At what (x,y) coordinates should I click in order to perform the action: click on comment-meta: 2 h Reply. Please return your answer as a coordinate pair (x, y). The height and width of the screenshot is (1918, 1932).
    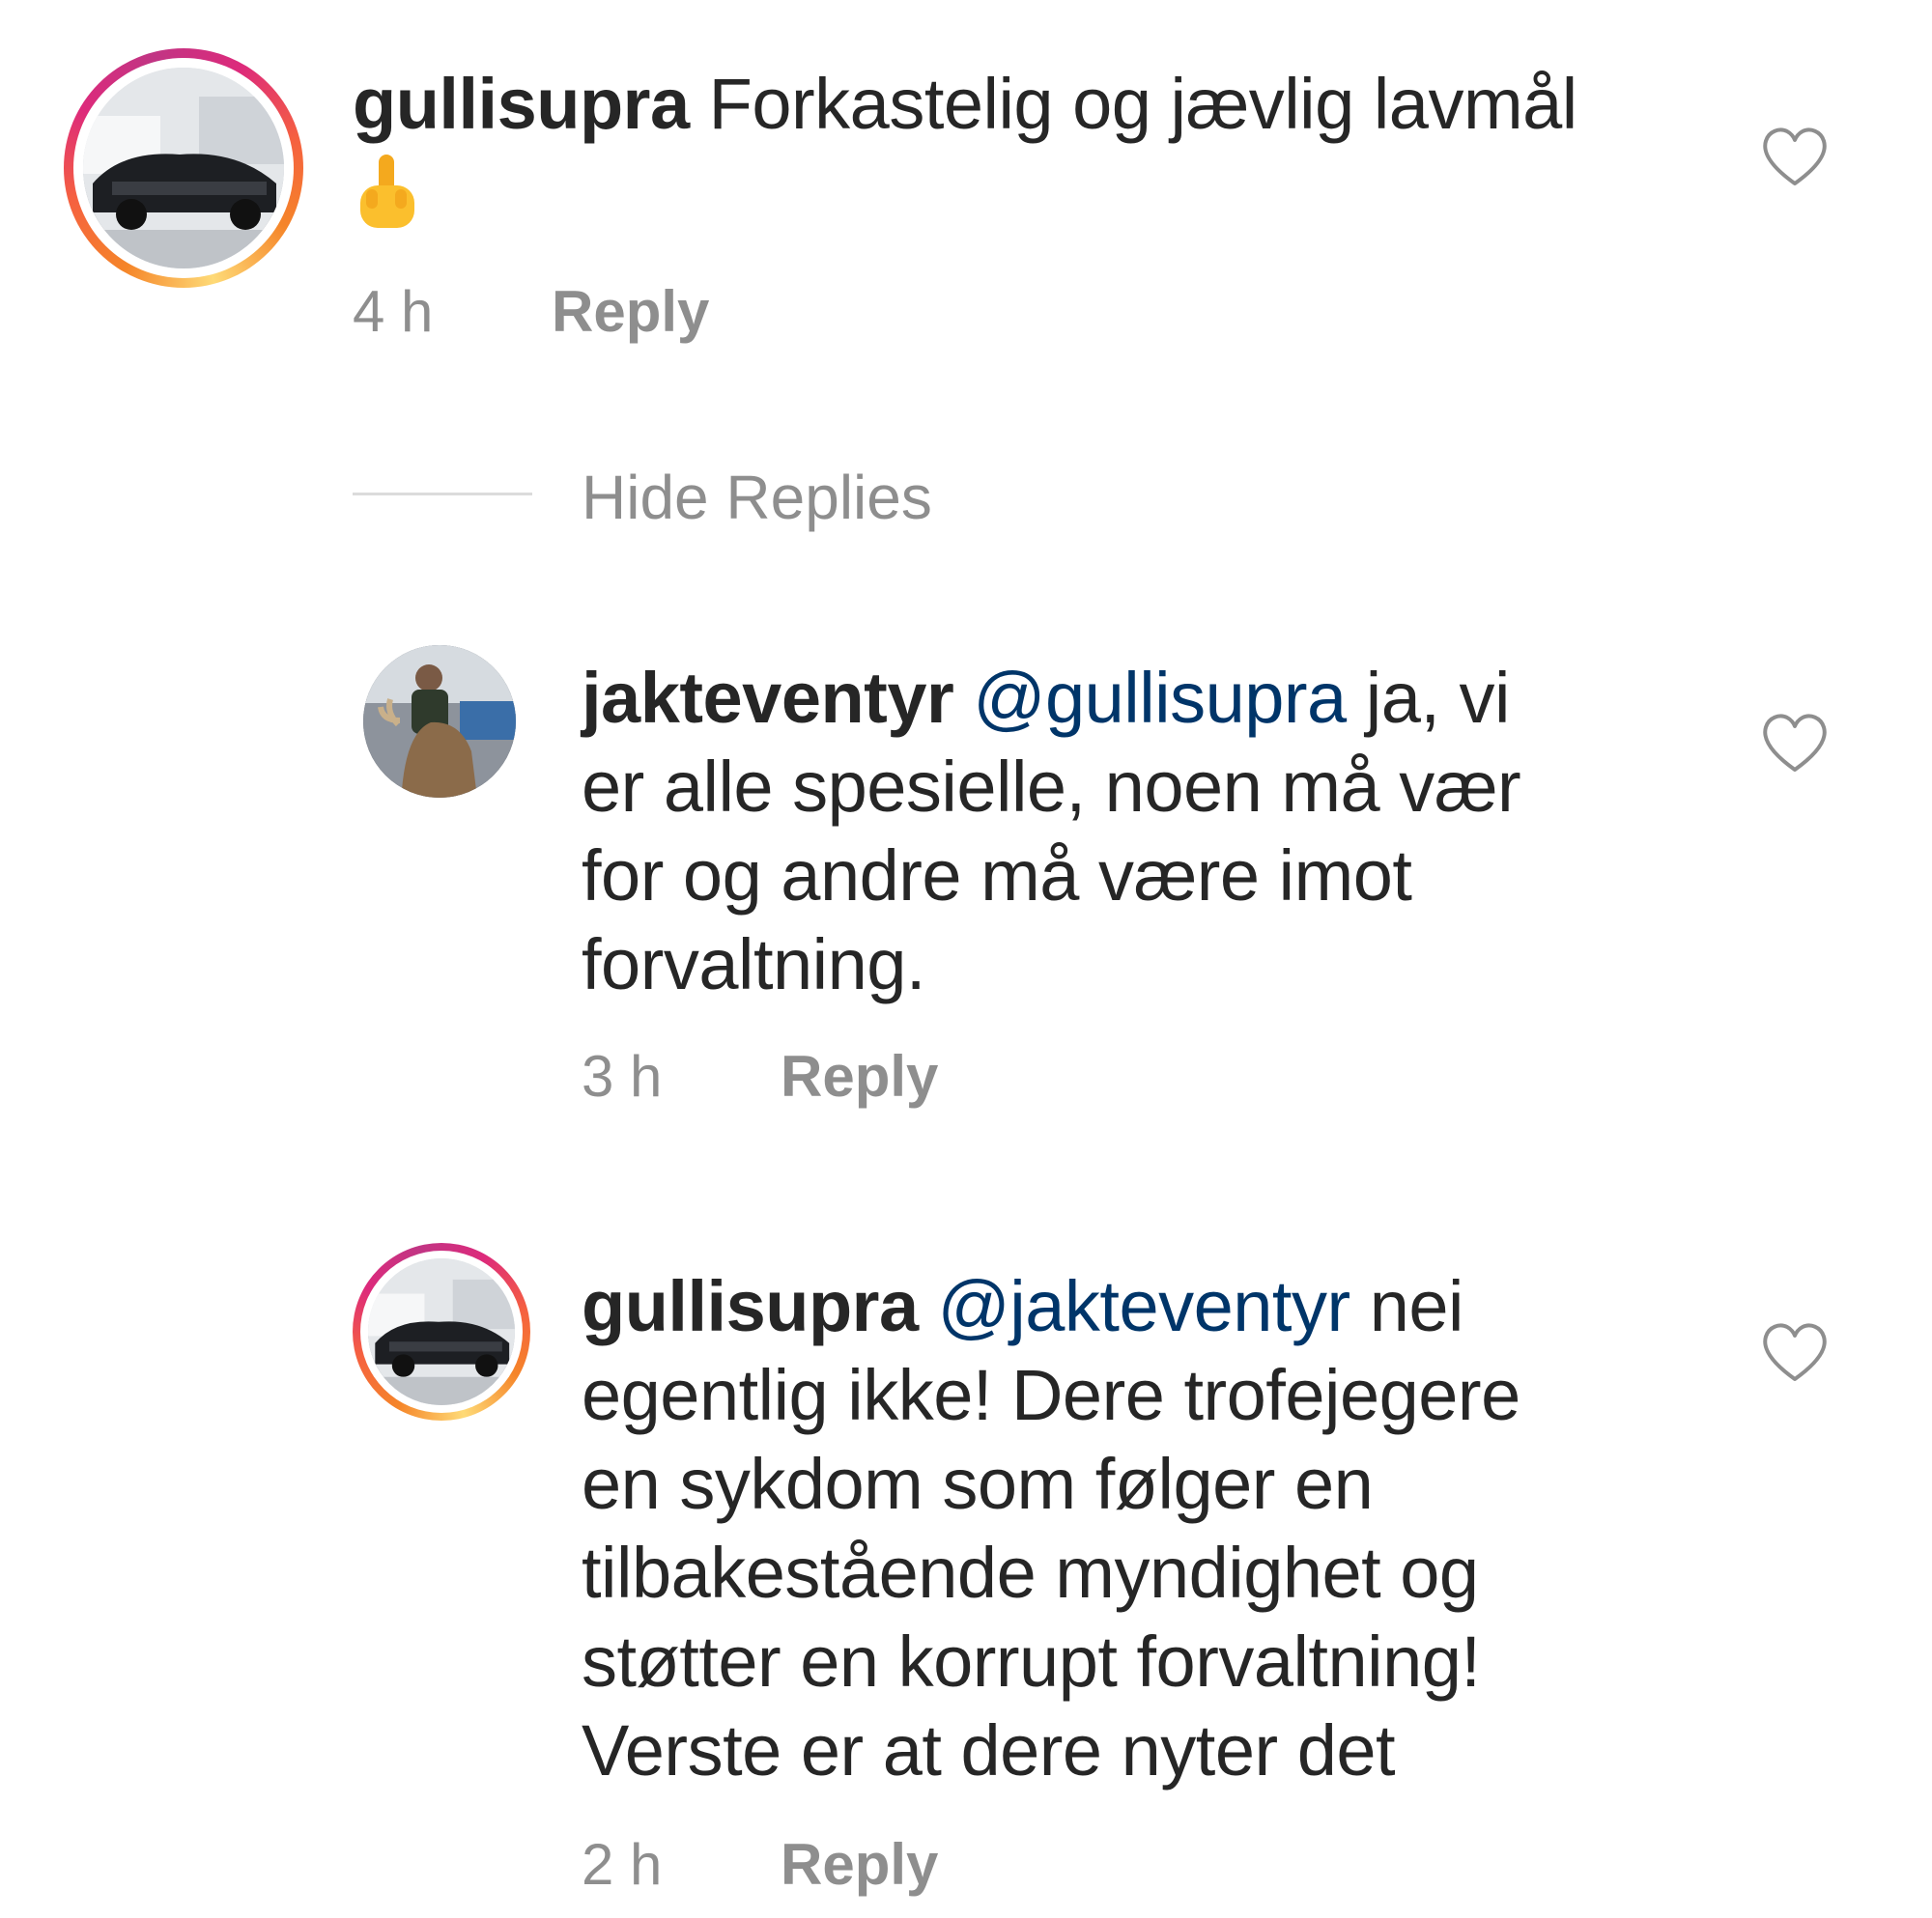
    Looking at the image, I should click on (760, 1864).